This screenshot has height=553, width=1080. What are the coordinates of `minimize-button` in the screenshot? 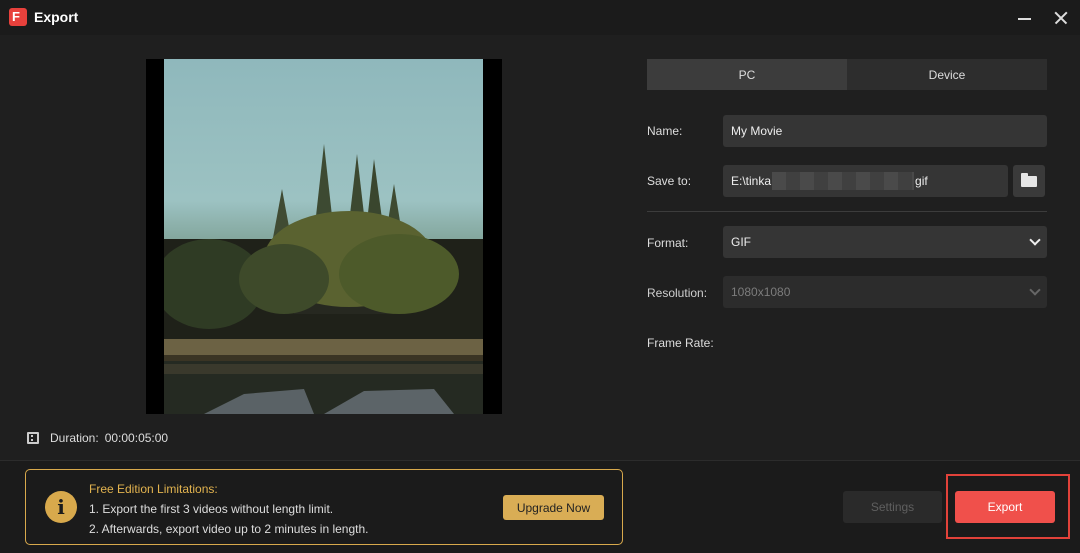 It's located at (1025, 18).